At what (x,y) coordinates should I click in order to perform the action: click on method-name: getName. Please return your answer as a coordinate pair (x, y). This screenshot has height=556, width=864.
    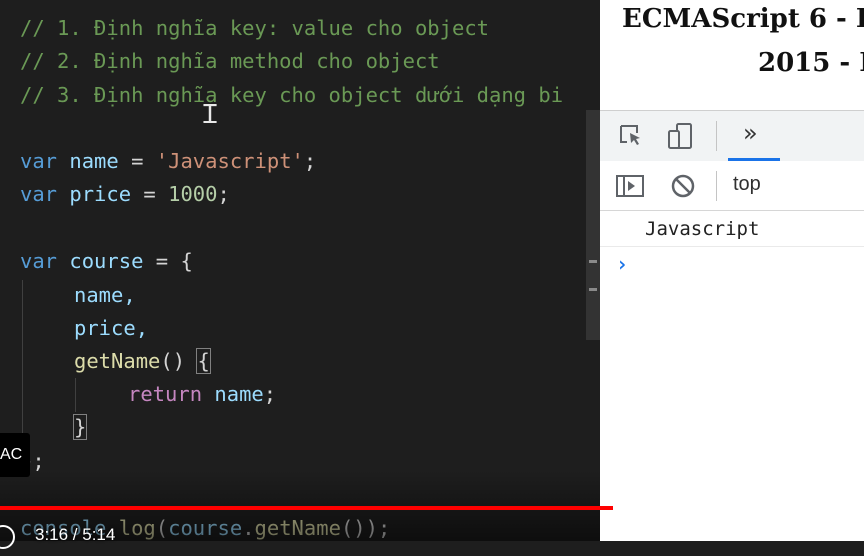
    Looking at the image, I should click on (117, 361).